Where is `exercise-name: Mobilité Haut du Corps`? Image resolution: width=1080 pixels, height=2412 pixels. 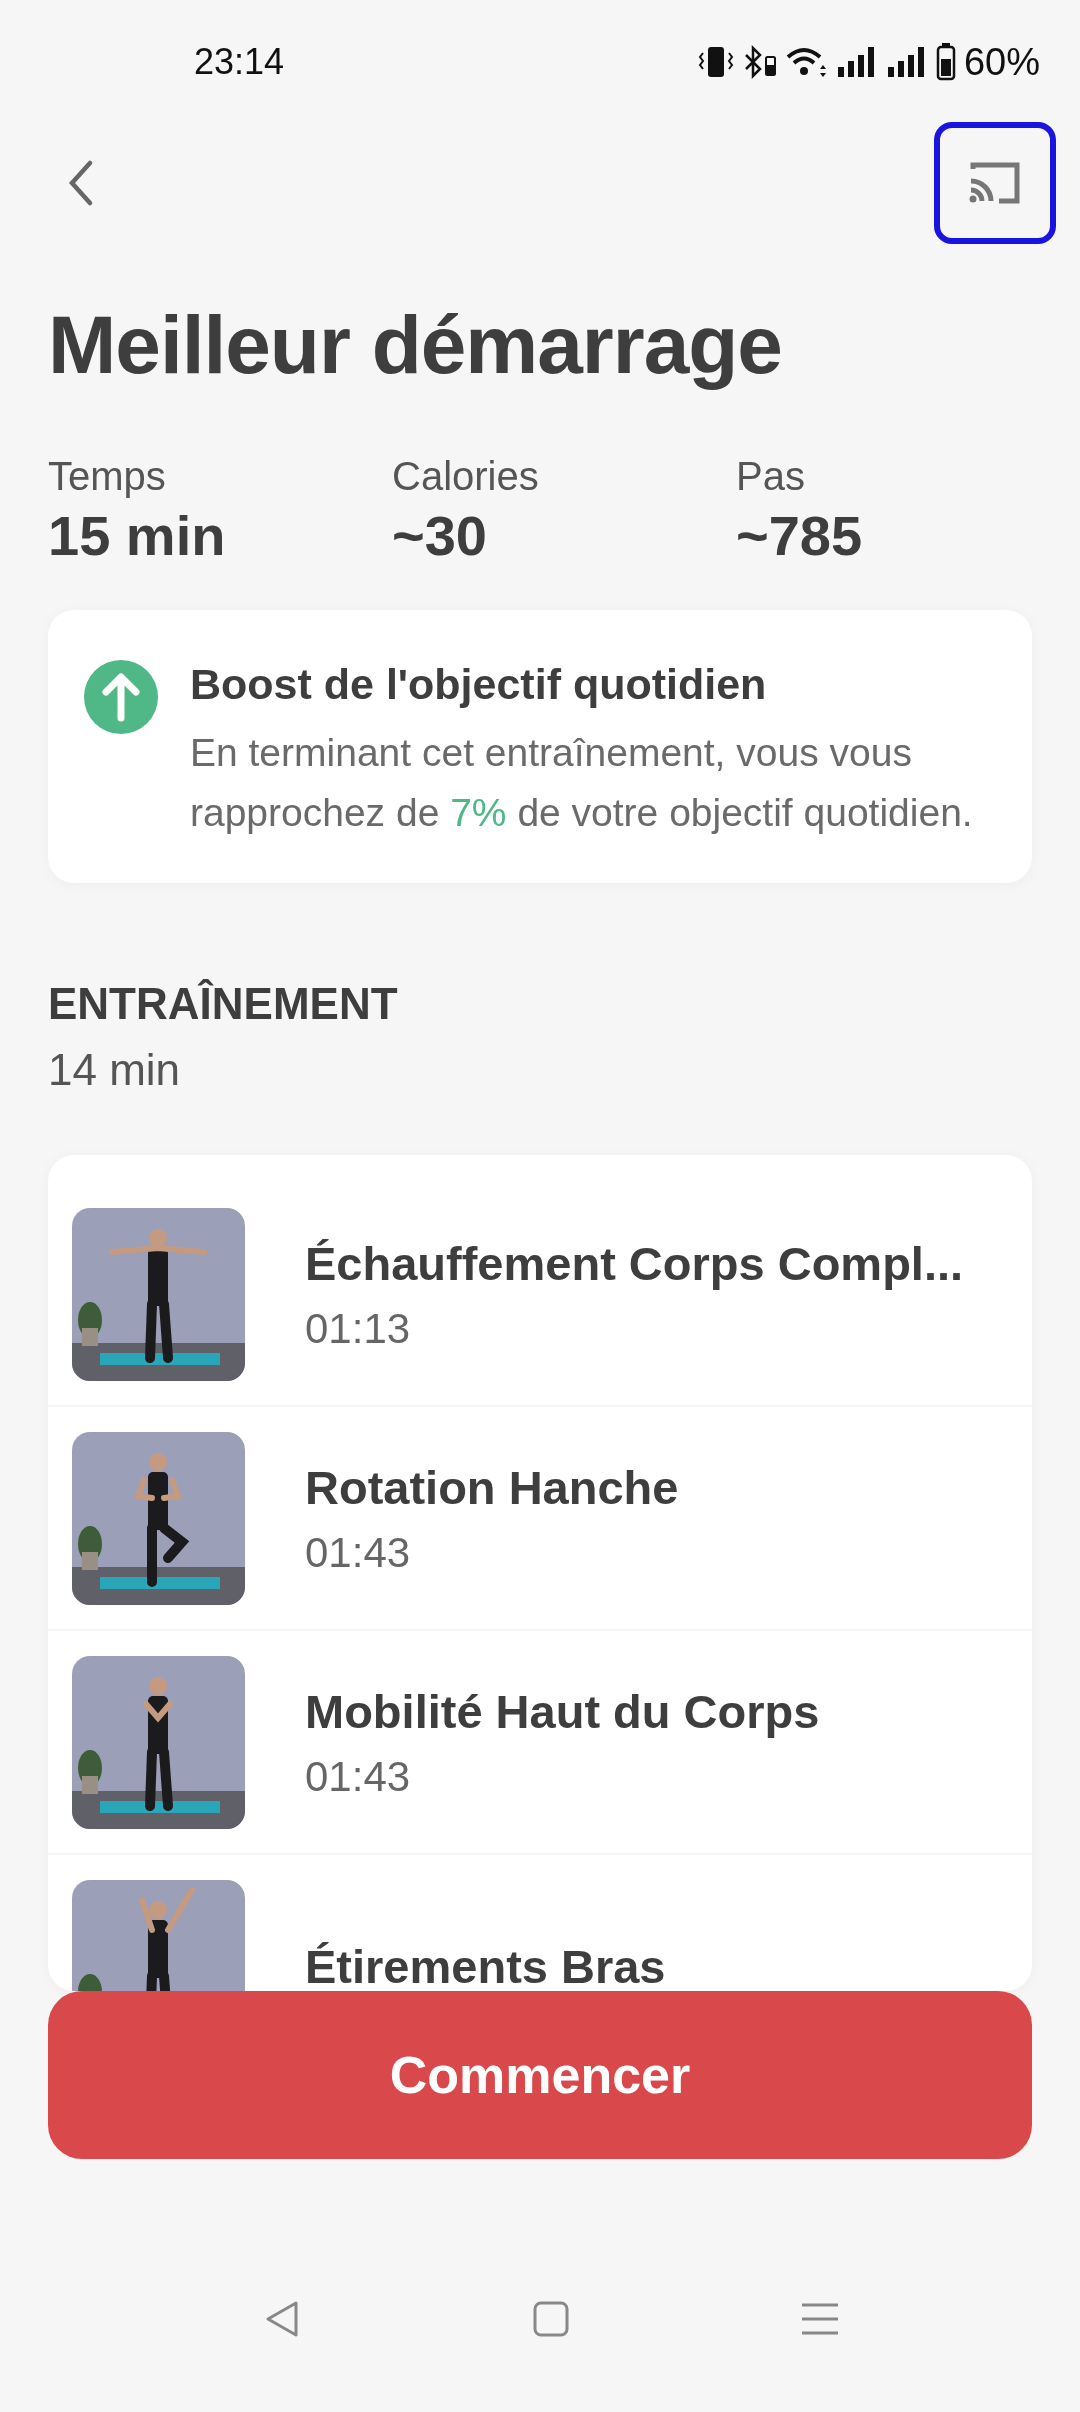
exercise-name: Mobilité Haut du Corps is located at coordinates (562, 1711).